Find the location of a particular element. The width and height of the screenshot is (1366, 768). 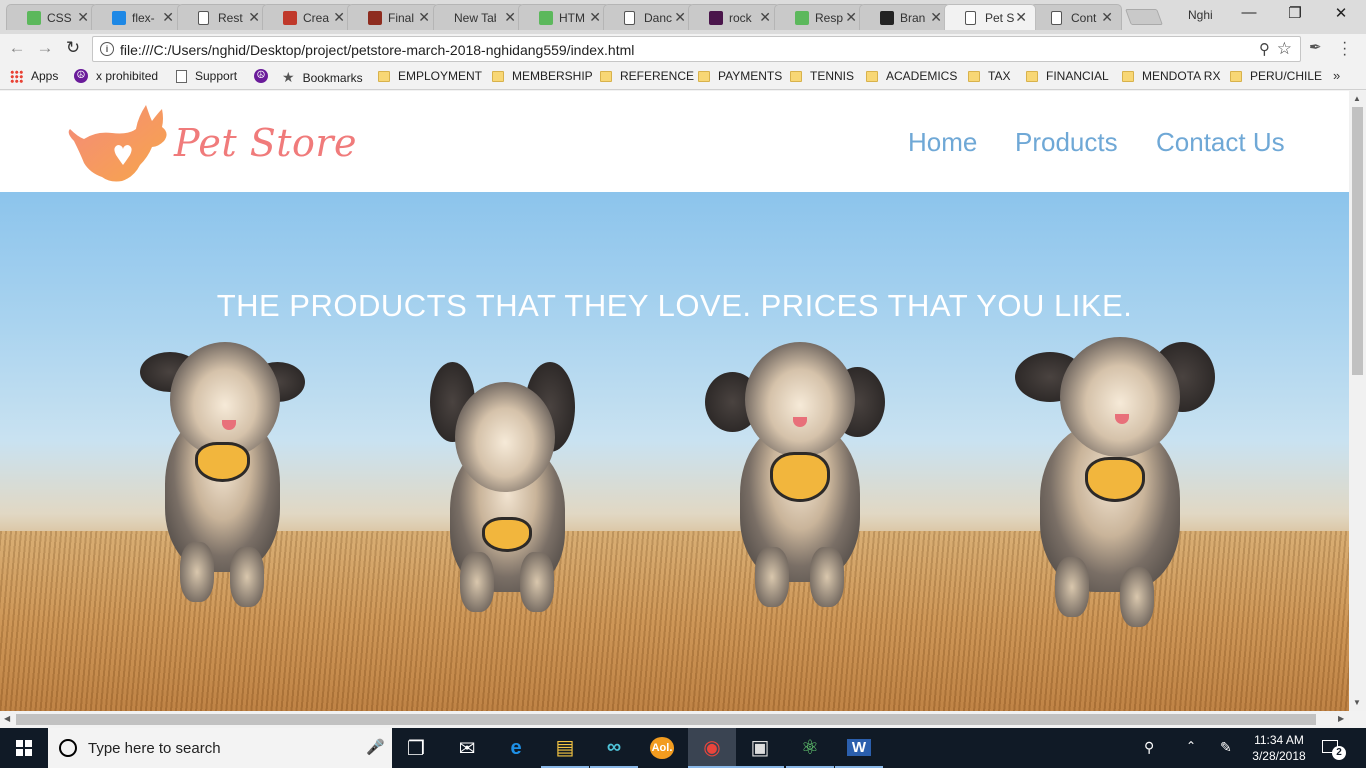

browser-tab: Danc ✕ is located at coordinates (649, 17).